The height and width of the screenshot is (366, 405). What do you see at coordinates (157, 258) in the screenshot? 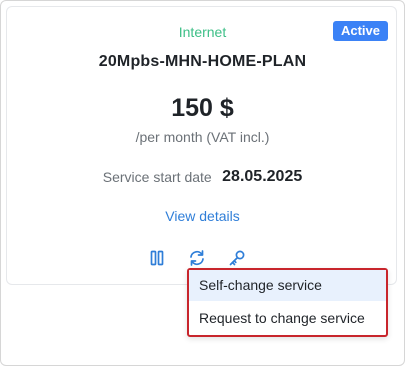
I see `pause-icon` at bounding box center [157, 258].